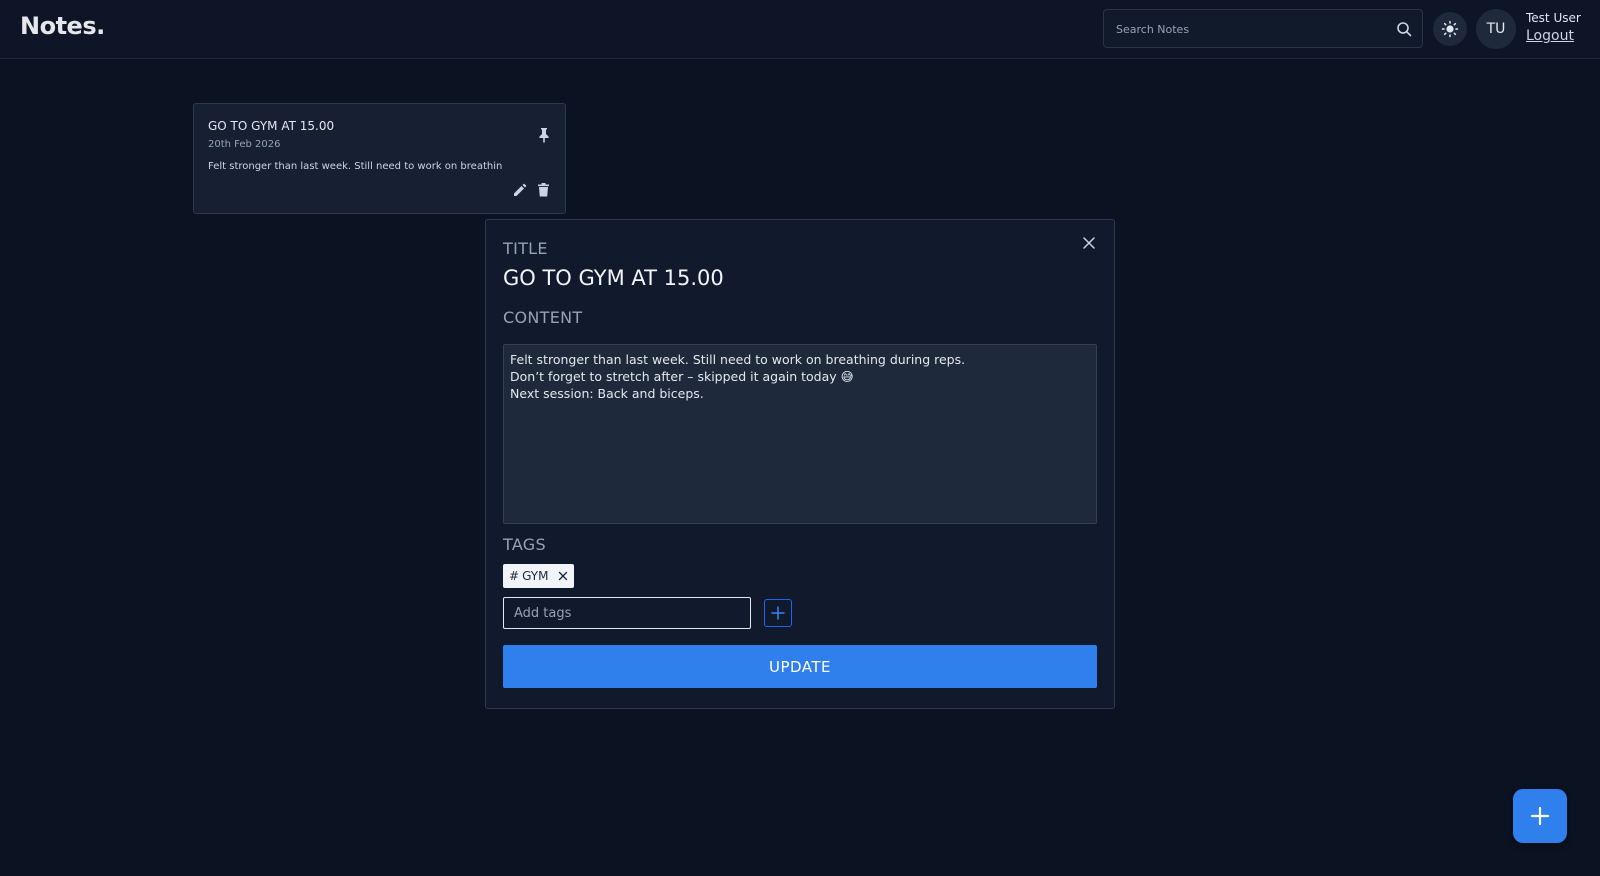  I want to click on app-logo: Notes., so click(62, 26).